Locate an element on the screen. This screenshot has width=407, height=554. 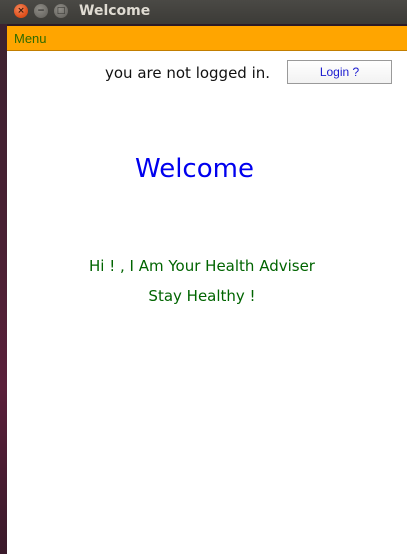
menu-bar: Menu is located at coordinates (207, 38).